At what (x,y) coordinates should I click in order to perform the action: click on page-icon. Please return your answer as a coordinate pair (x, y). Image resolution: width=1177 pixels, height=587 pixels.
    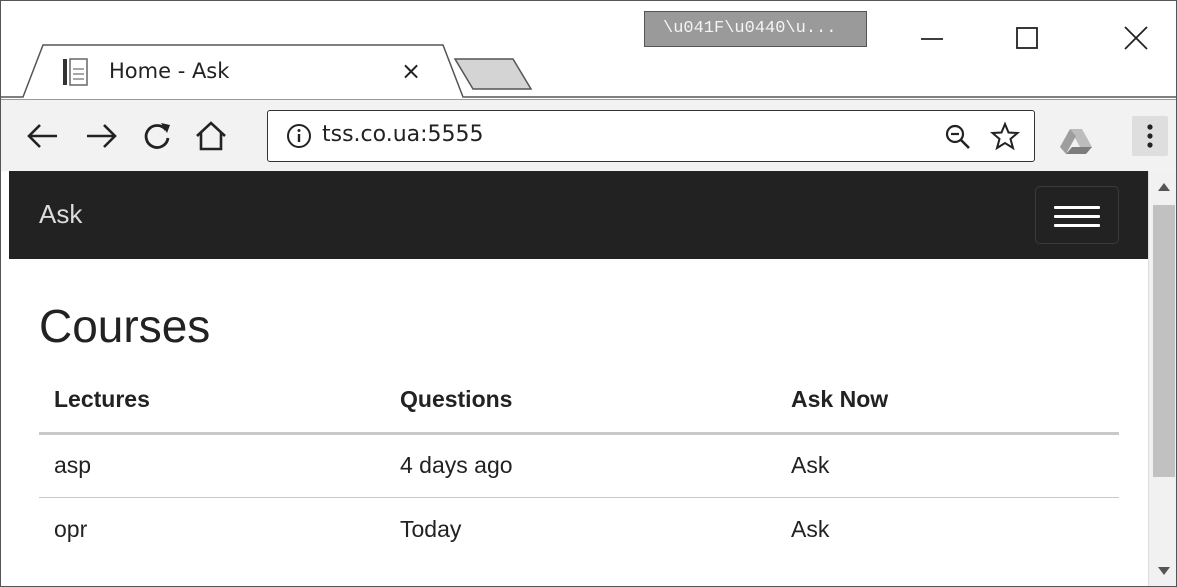
    Looking at the image, I should click on (75, 72).